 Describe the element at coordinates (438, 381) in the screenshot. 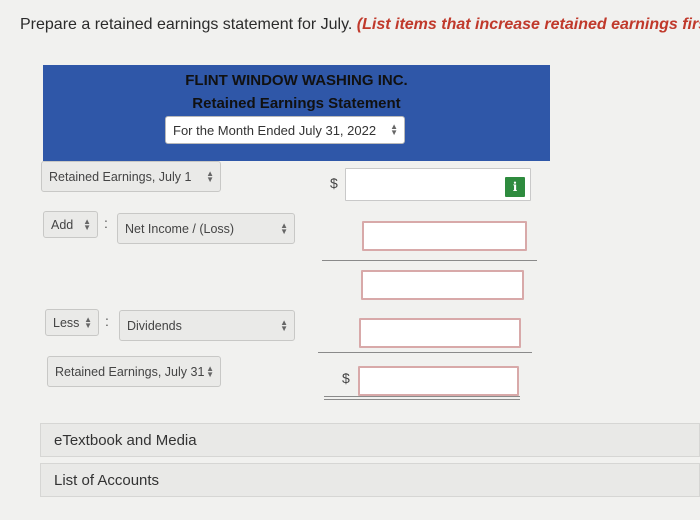

I see `ending-balance-amount-input` at that location.